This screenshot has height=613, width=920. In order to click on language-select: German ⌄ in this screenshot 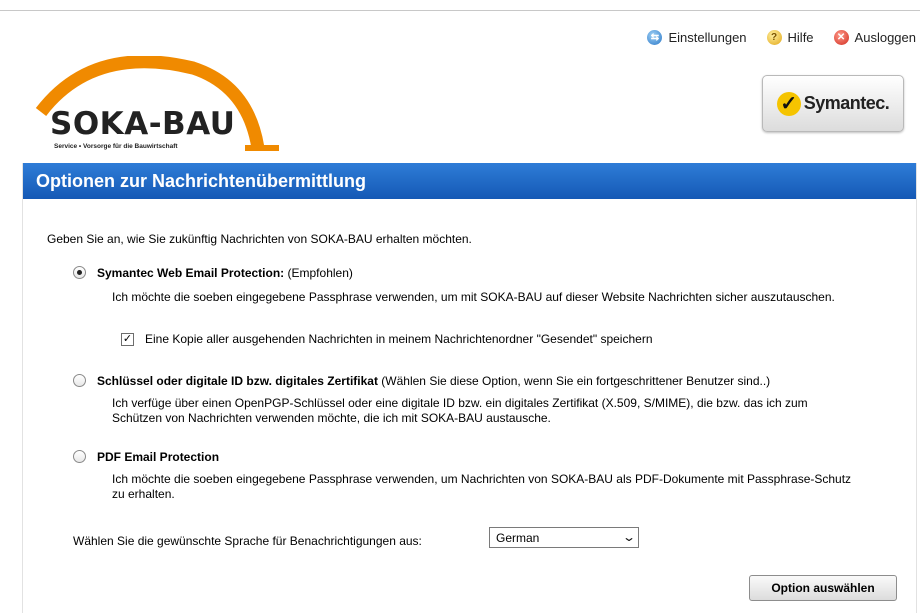, I will do `click(564, 537)`.